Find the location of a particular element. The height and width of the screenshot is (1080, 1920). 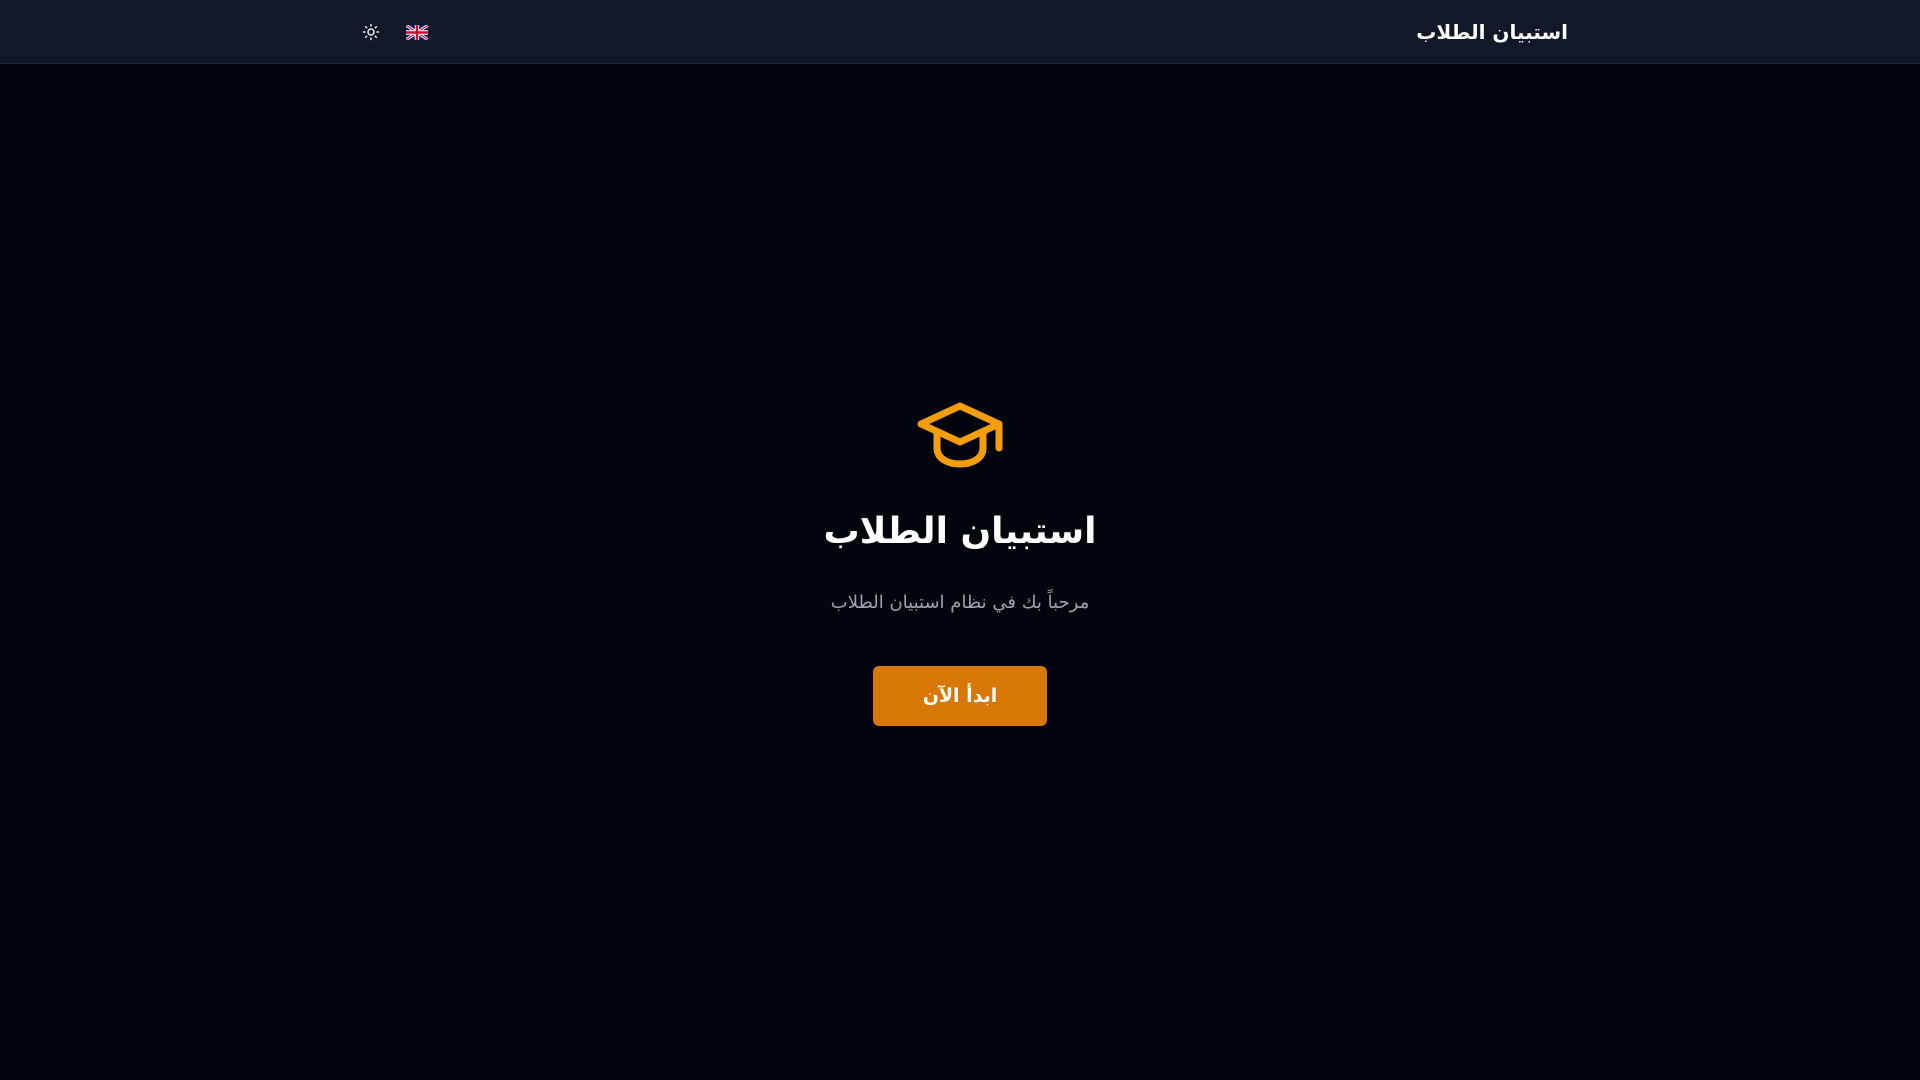

navbar-content: استبيان الطلاب is located at coordinates (960, 32).